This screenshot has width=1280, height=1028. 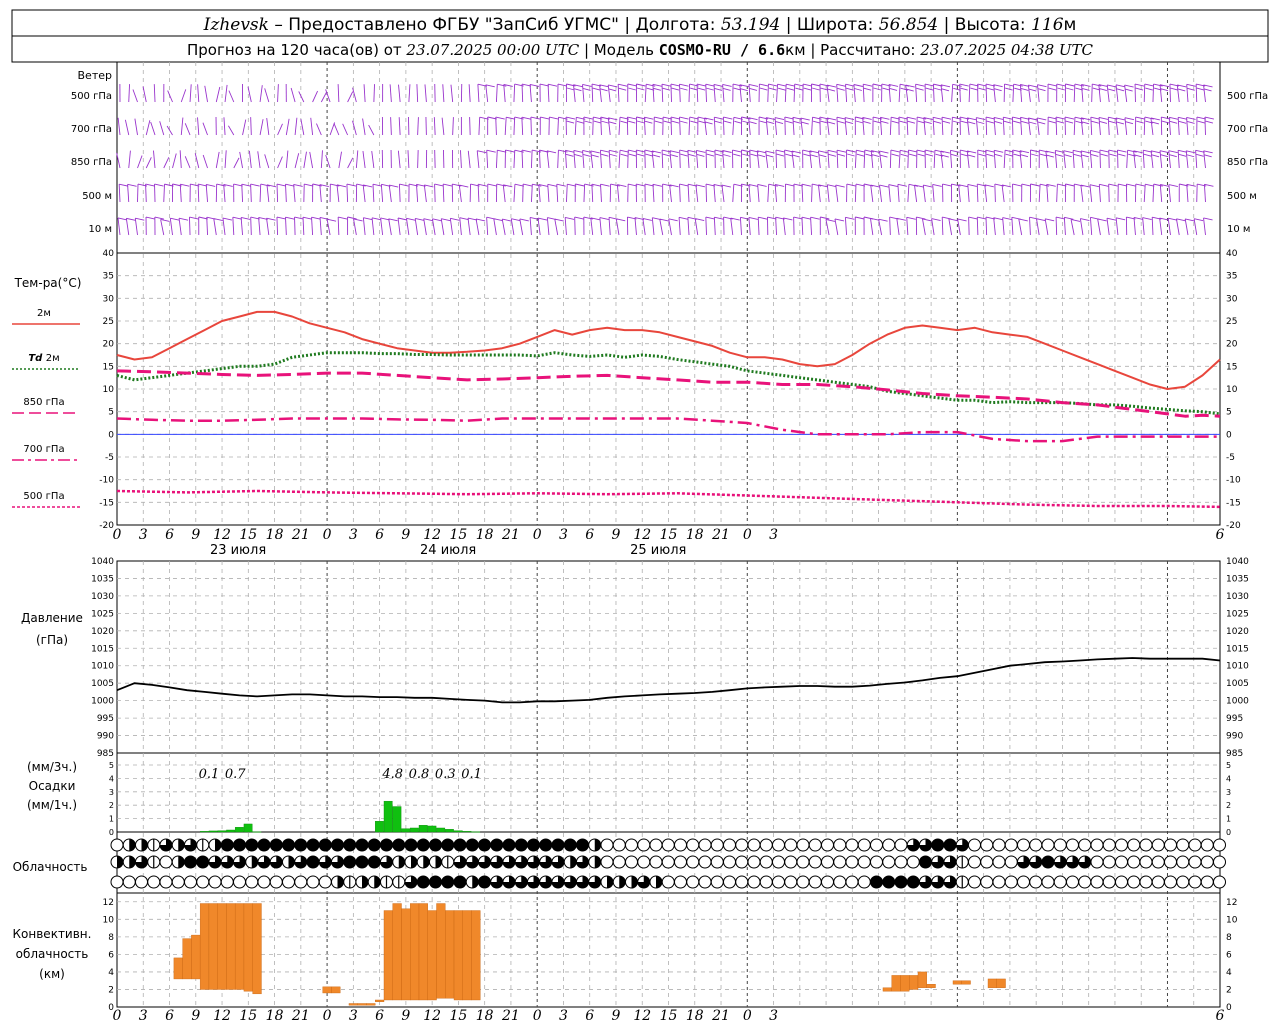 I want to click on pressure-tick-label-left: 990, so click(x=105, y=737).